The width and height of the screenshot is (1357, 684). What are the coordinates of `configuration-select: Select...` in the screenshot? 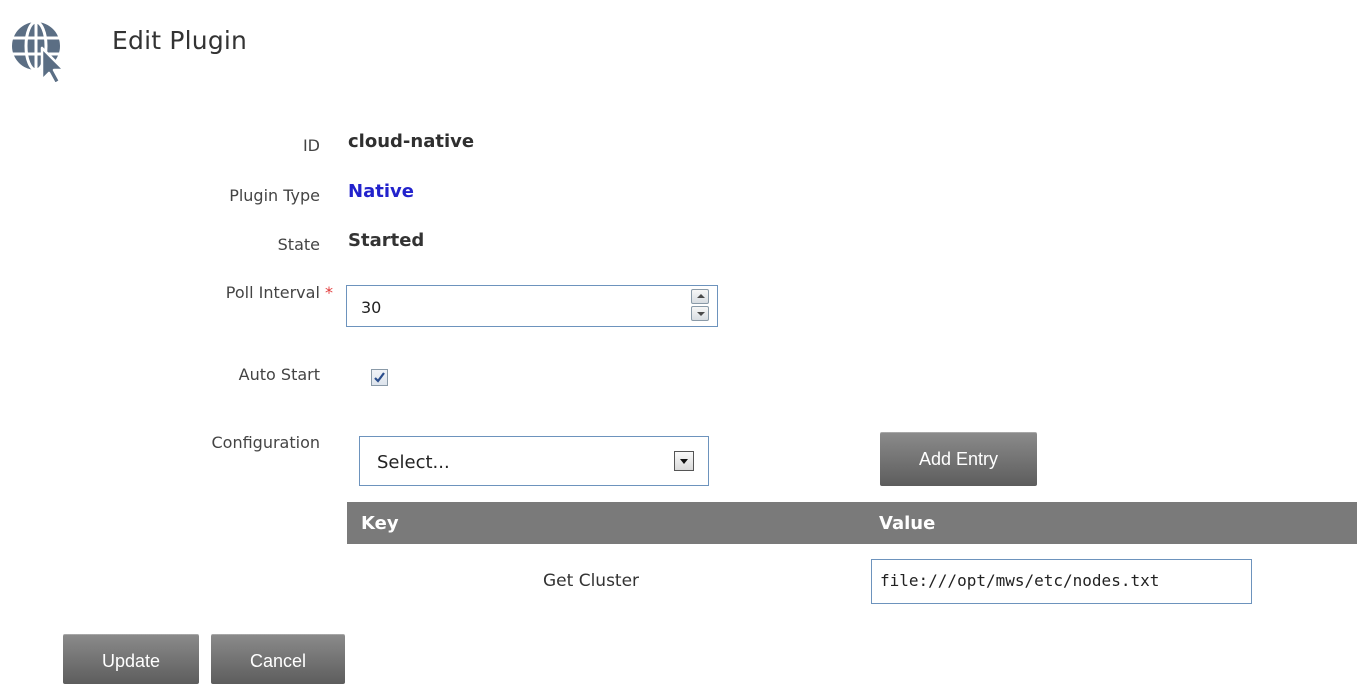 It's located at (534, 461).